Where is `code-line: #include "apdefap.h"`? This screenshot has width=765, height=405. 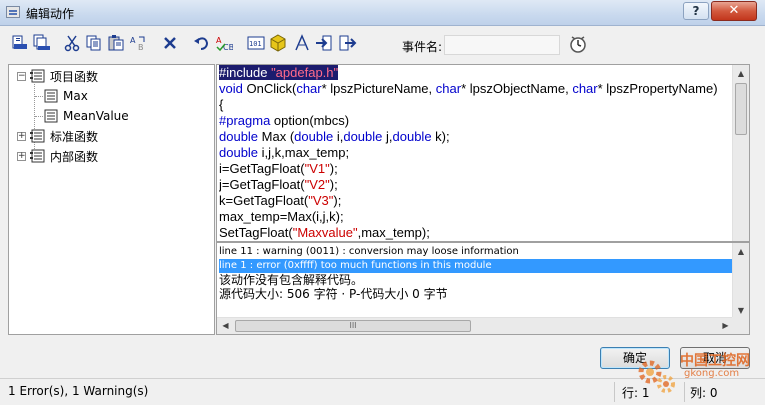 code-line: #include "apdefap.h" is located at coordinates (476, 73).